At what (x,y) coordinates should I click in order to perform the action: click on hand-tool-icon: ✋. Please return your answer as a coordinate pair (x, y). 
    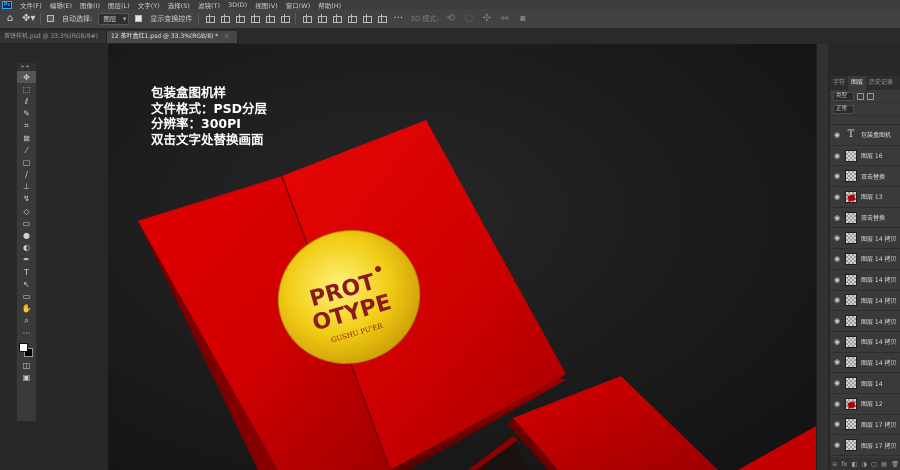
    Looking at the image, I should click on (26, 309).